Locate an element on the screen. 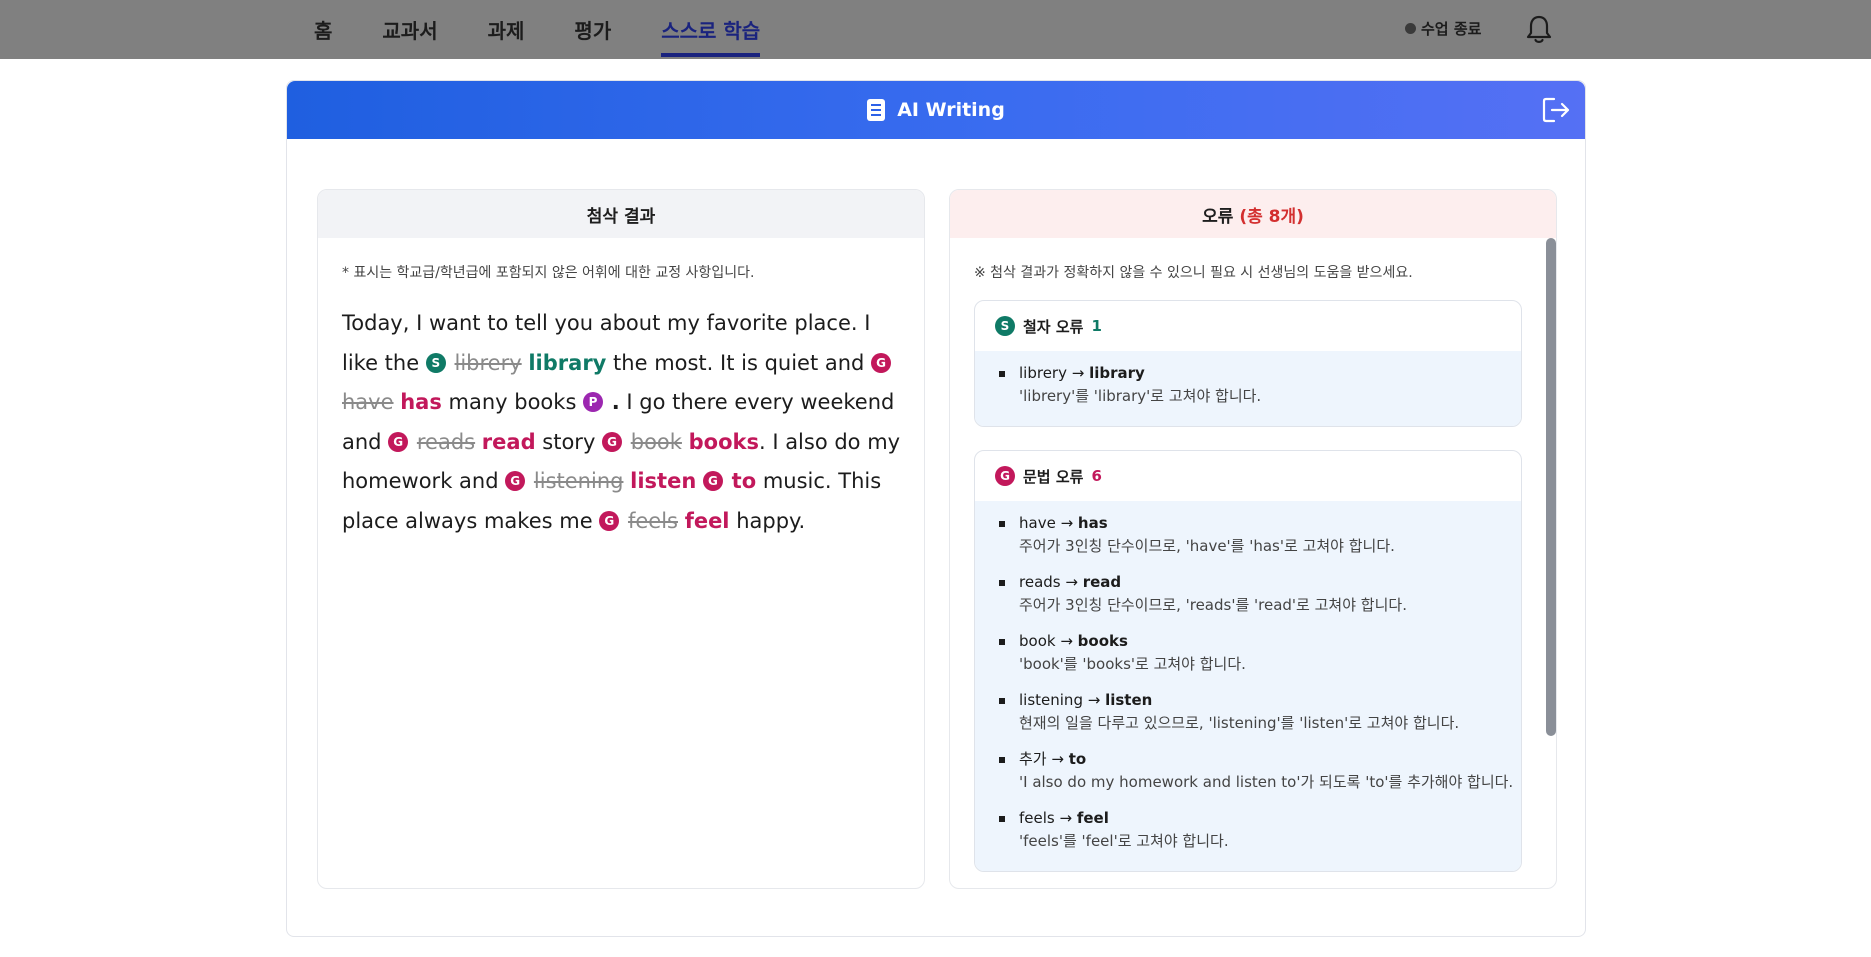  error-from: listening is located at coordinates (1051, 700).